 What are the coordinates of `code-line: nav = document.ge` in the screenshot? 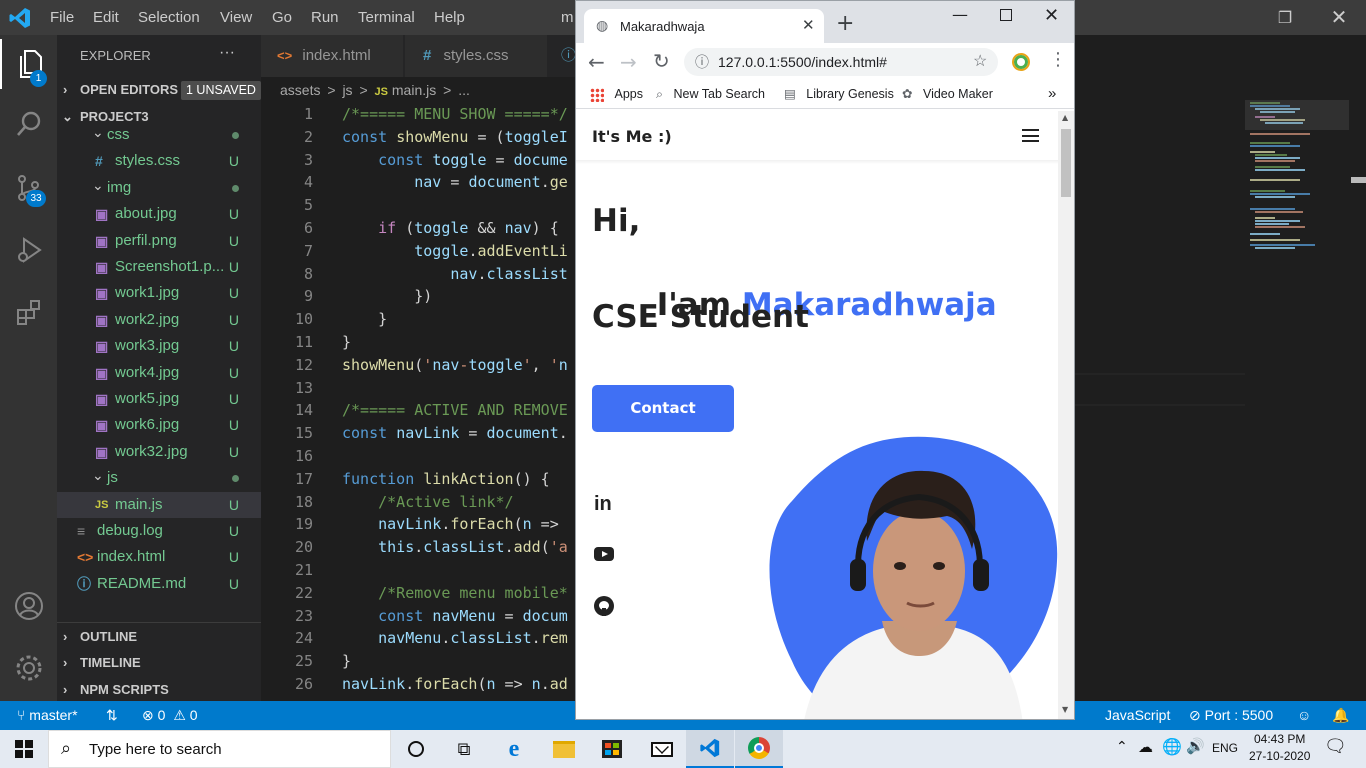 It's located at (455, 182).